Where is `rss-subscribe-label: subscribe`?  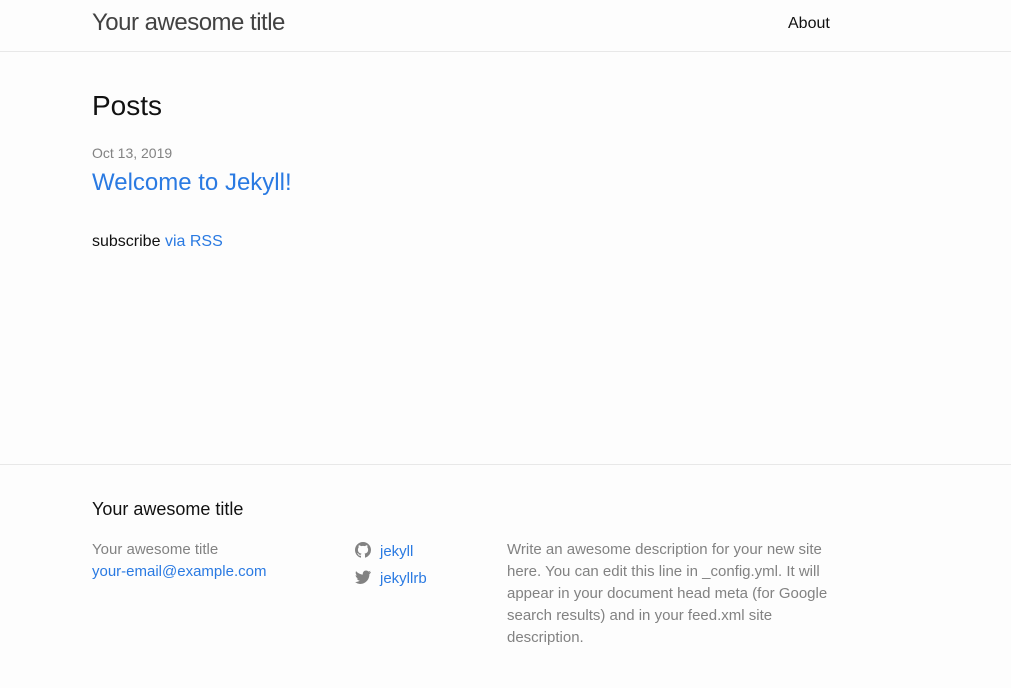 rss-subscribe-label: subscribe is located at coordinates (126, 241).